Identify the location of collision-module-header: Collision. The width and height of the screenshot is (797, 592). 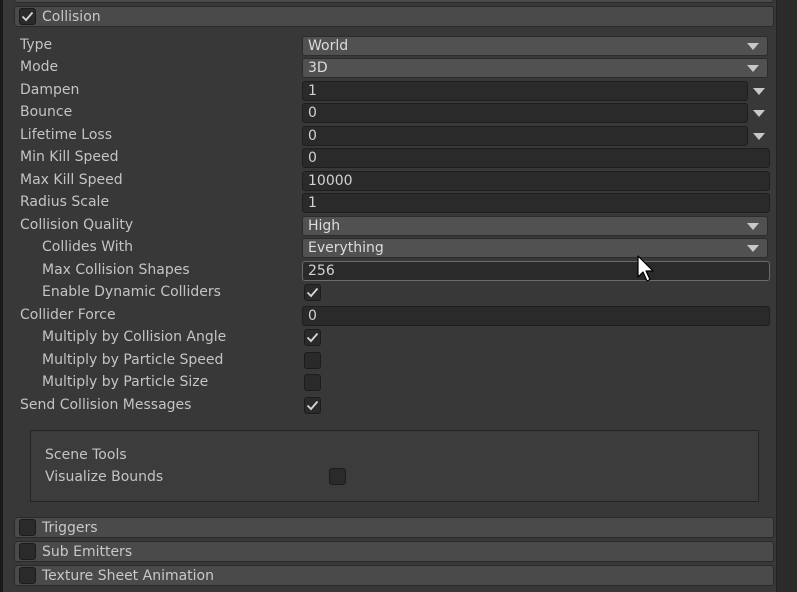
(394, 16).